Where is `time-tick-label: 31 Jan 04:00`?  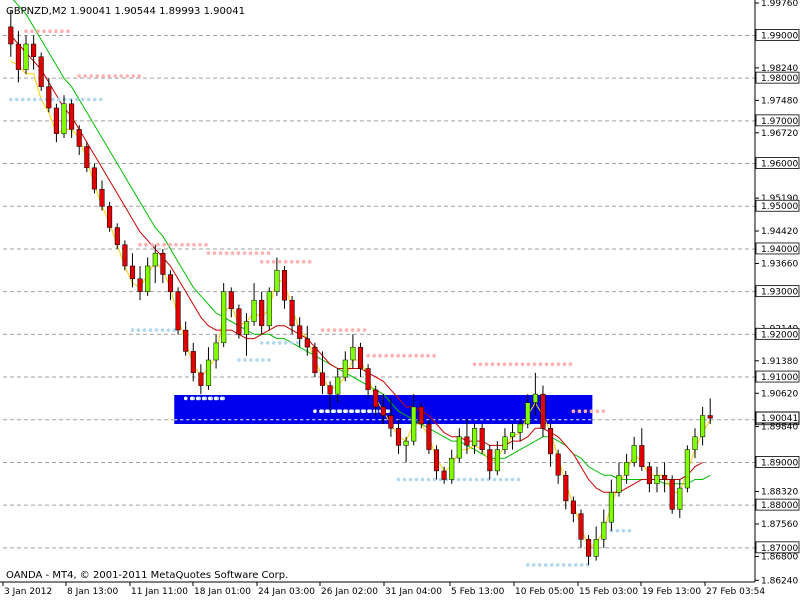 time-tick-label: 31 Jan 04:00 is located at coordinates (413, 592).